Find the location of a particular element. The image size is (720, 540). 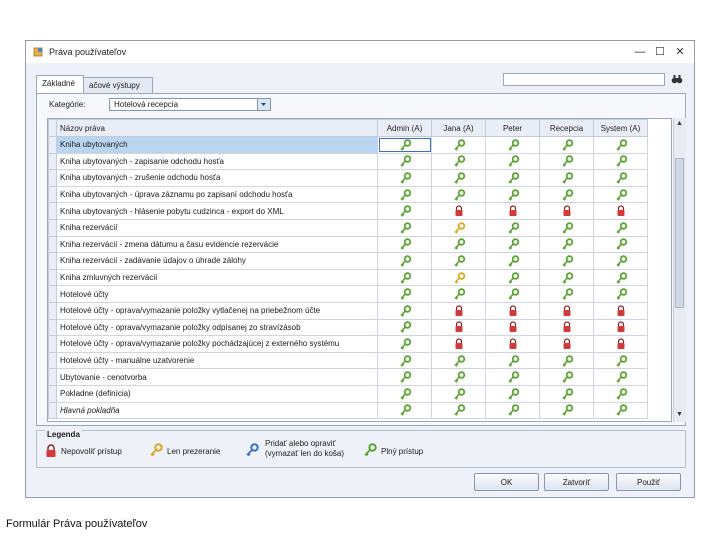

right-name-cell: Pokladne (definícia) is located at coordinates (217, 393).